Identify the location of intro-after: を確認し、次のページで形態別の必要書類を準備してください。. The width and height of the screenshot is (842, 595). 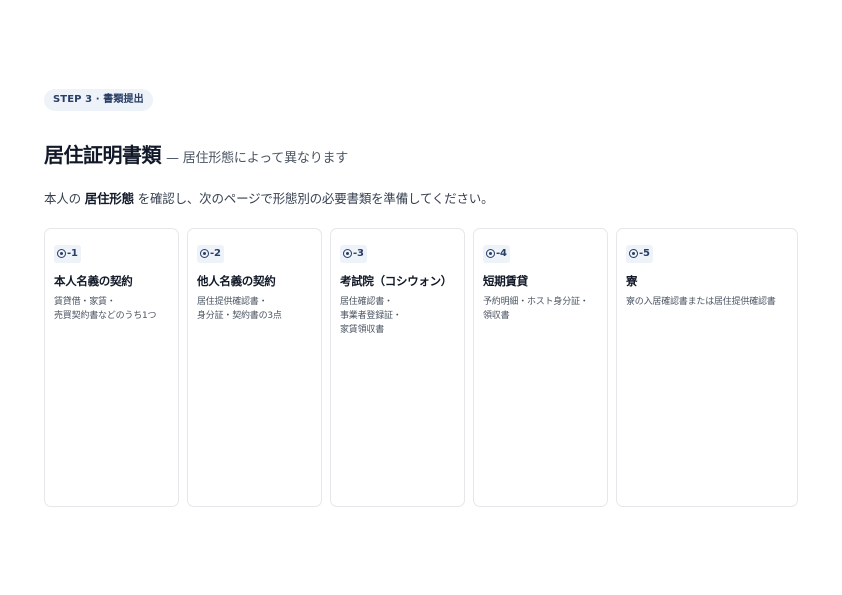
(313, 198).